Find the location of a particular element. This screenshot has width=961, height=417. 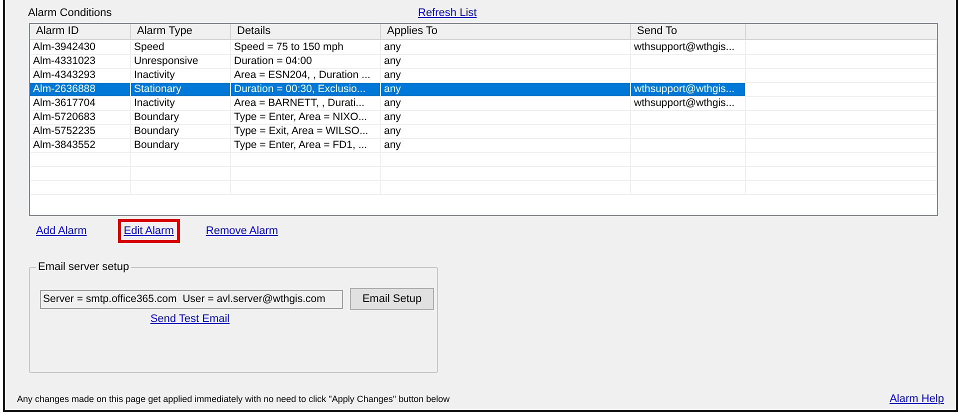

email-setup-button: Email Setup is located at coordinates (392, 299).